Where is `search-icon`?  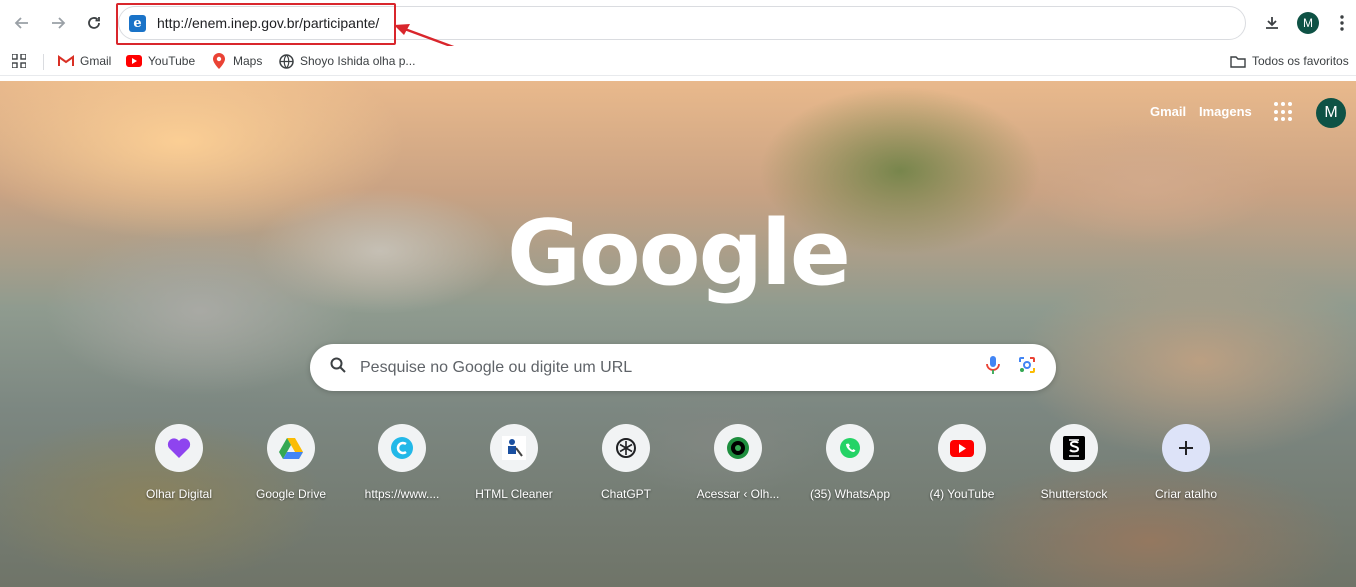
search-icon is located at coordinates (338, 367).